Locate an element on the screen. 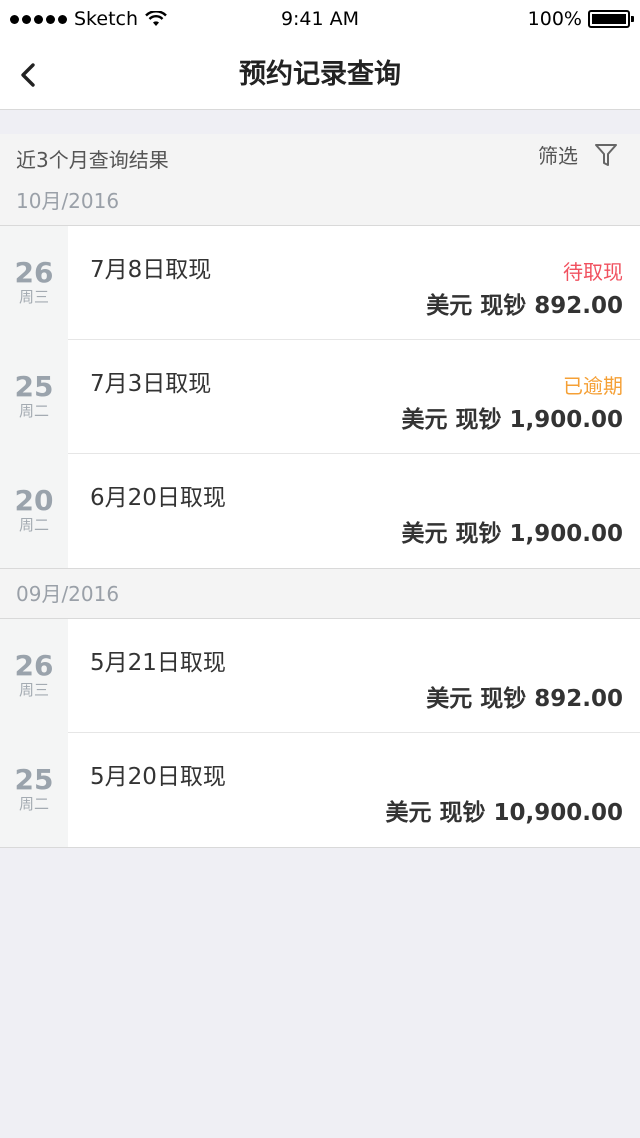  navigation-bar: 预约记录查询 is located at coordinates (320, 75).